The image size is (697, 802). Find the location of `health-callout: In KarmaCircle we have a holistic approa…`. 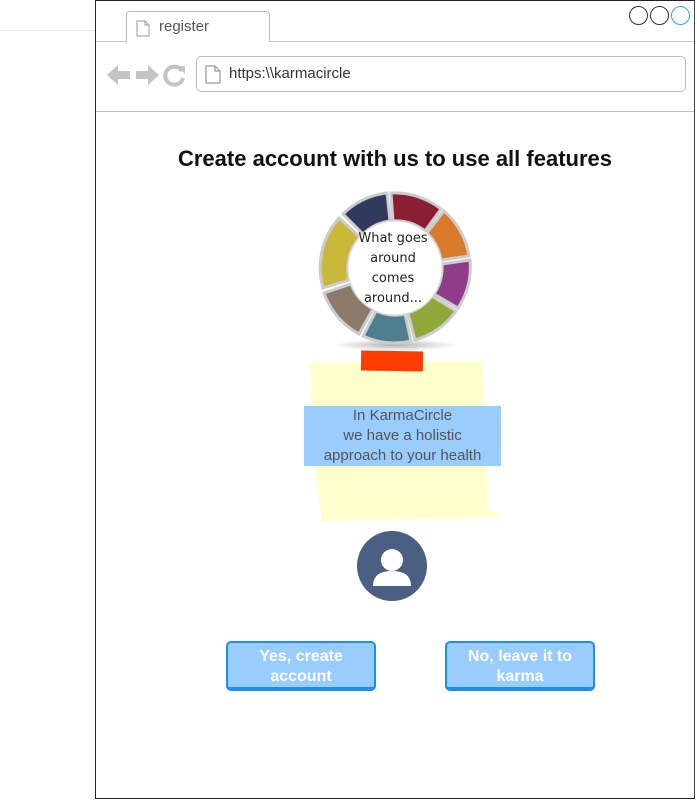

health-callout: In KarmaCircle we have a holistic approa… is located at coordinates (402, 436).